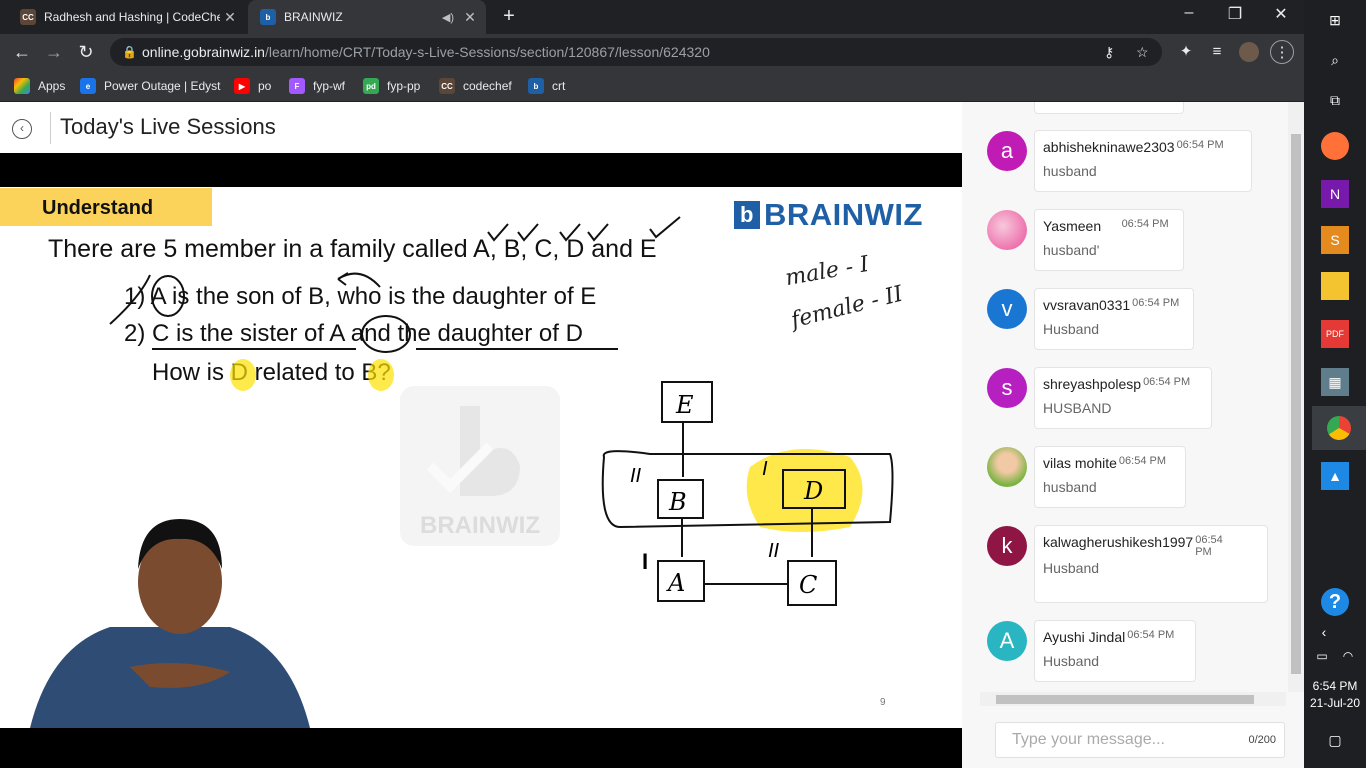 This screenshot has width=1366, height=768. What do you see at coordinates (808, 585) in the screenshot?
I see `diagram-node-c: C` at bounding box center [808, 585].